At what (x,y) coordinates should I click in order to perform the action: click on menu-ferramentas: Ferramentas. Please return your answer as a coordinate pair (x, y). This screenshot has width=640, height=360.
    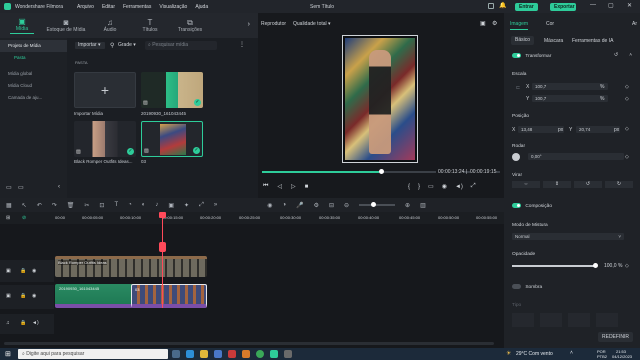
    Looking at the image, I should click on (137, 7).